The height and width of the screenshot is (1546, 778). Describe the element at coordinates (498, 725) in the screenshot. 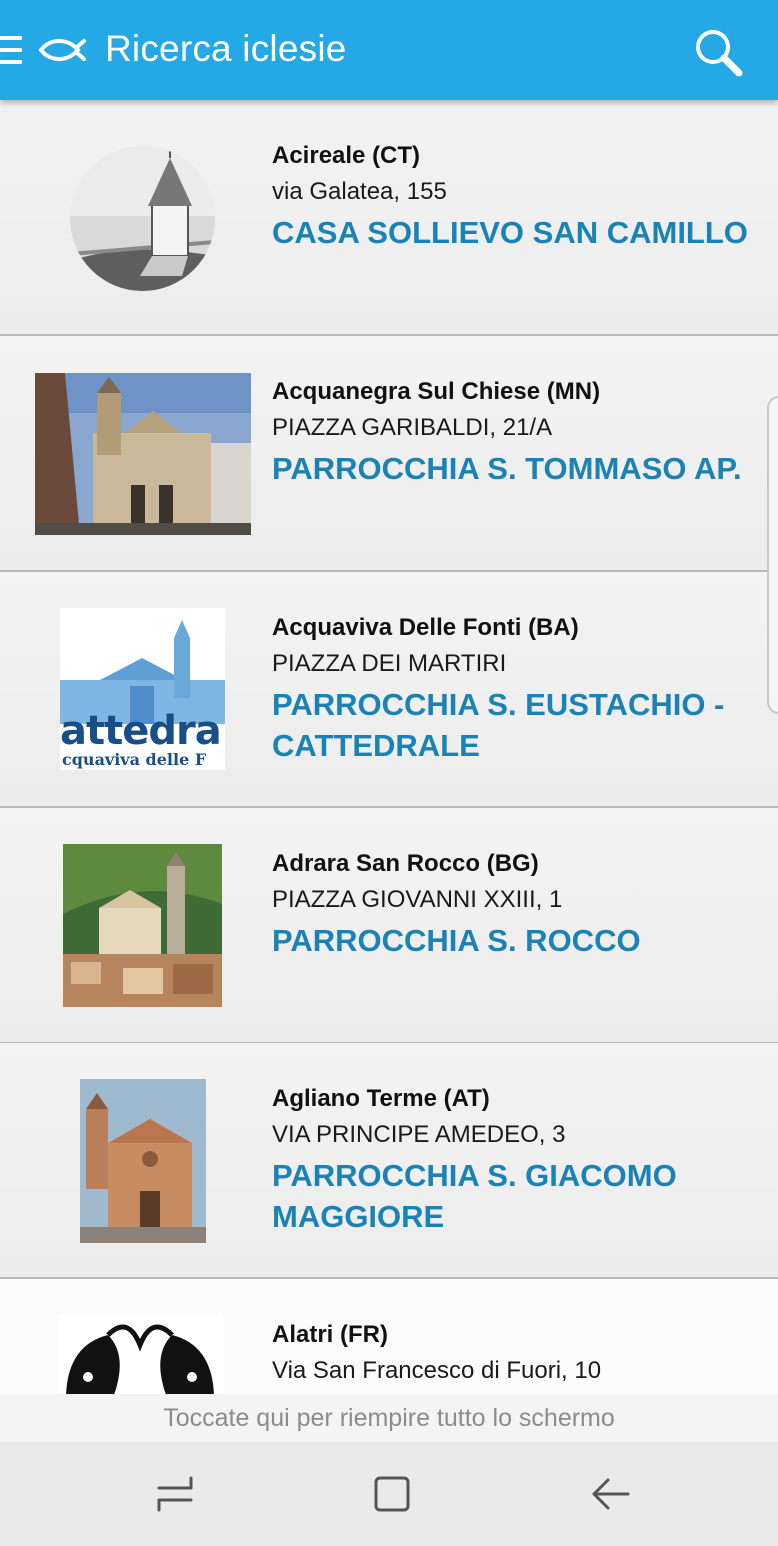

I see `church-name: PARROCCHIA S. EUSTACHIO - CATTEDRALE` at that location.